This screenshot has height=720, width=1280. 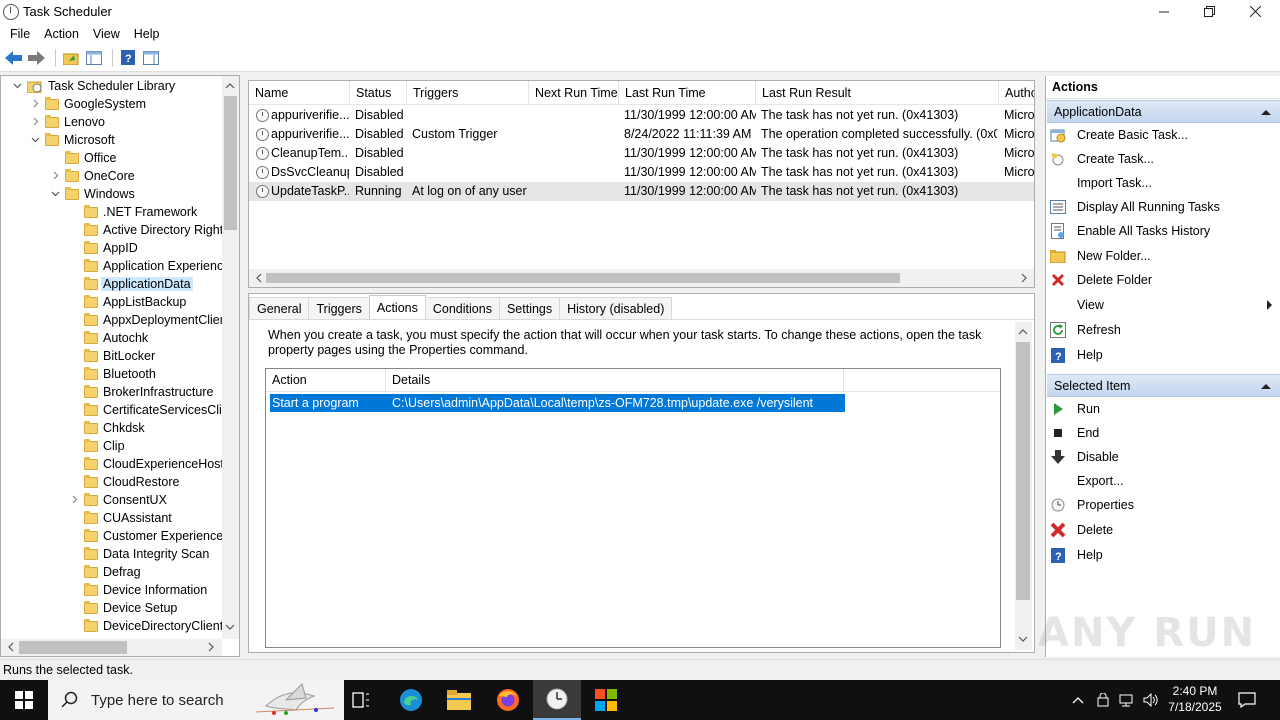 What do you see at coordinates (87, 104) in the screenshot?
I see `tree-item: GoogleSystem` at bounding box center [87, 104].